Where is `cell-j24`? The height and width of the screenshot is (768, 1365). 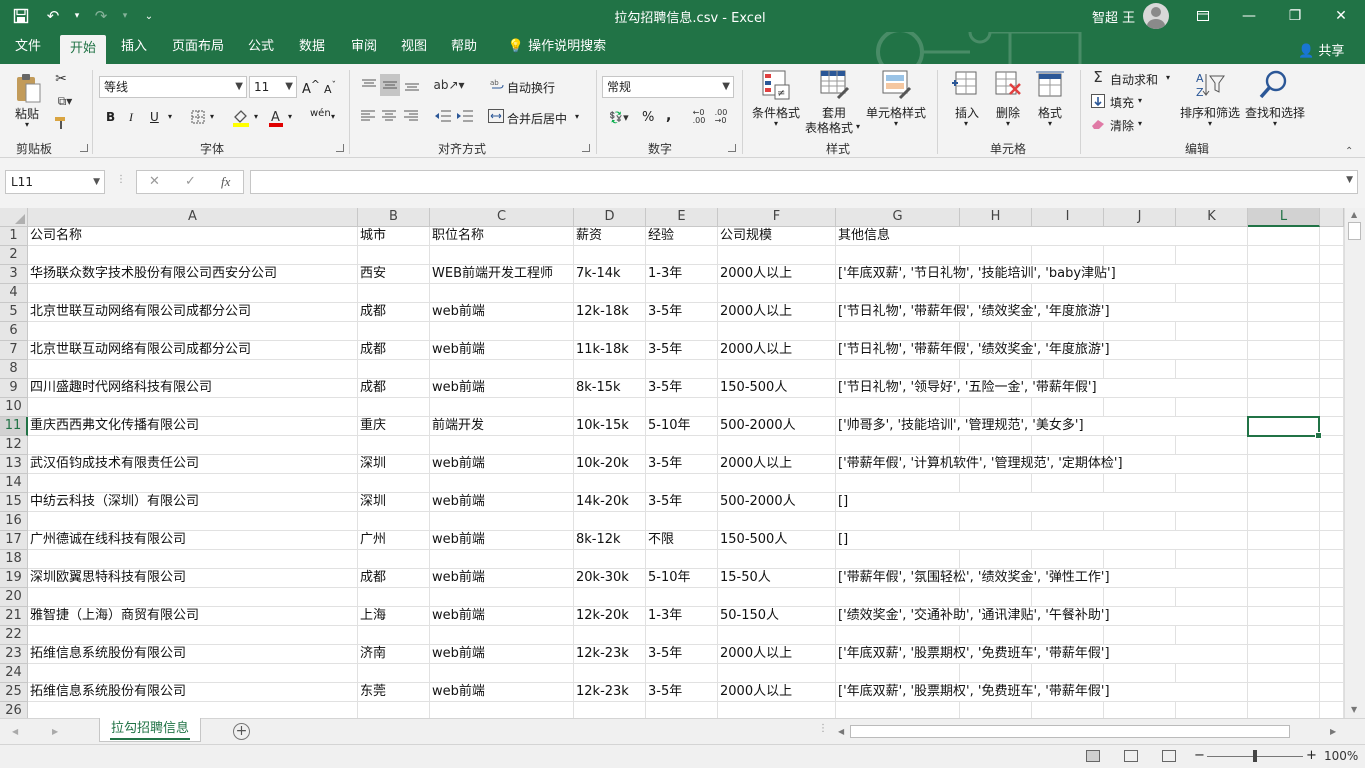
cell-j24 is located at coordinates (1140, 673).